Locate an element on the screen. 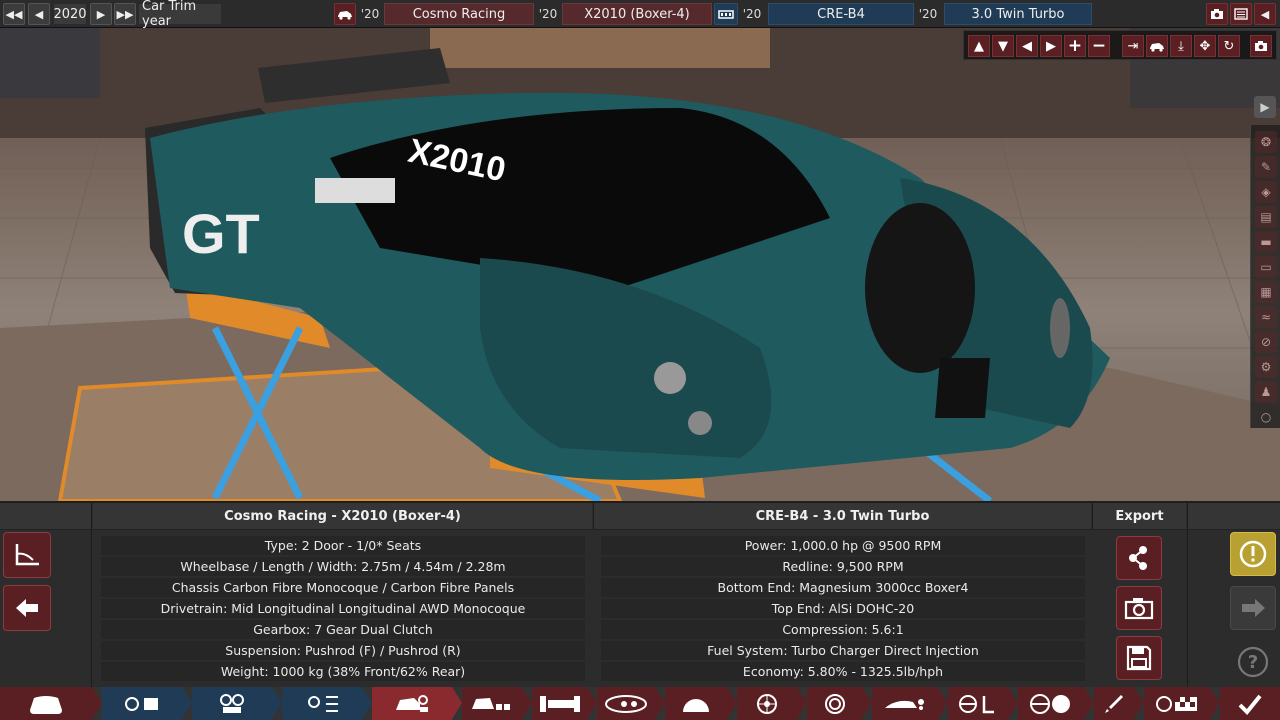 The image size is (1280, 720). company-name: Cosmo Racing is located at coordinates (459, 14).